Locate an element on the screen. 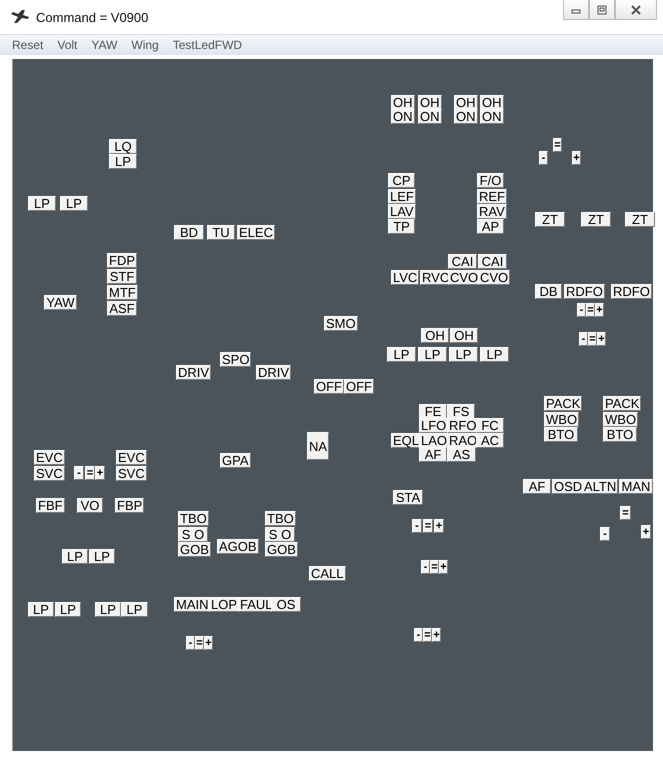  indicator-label: AC is located at coordinates (490, 440).